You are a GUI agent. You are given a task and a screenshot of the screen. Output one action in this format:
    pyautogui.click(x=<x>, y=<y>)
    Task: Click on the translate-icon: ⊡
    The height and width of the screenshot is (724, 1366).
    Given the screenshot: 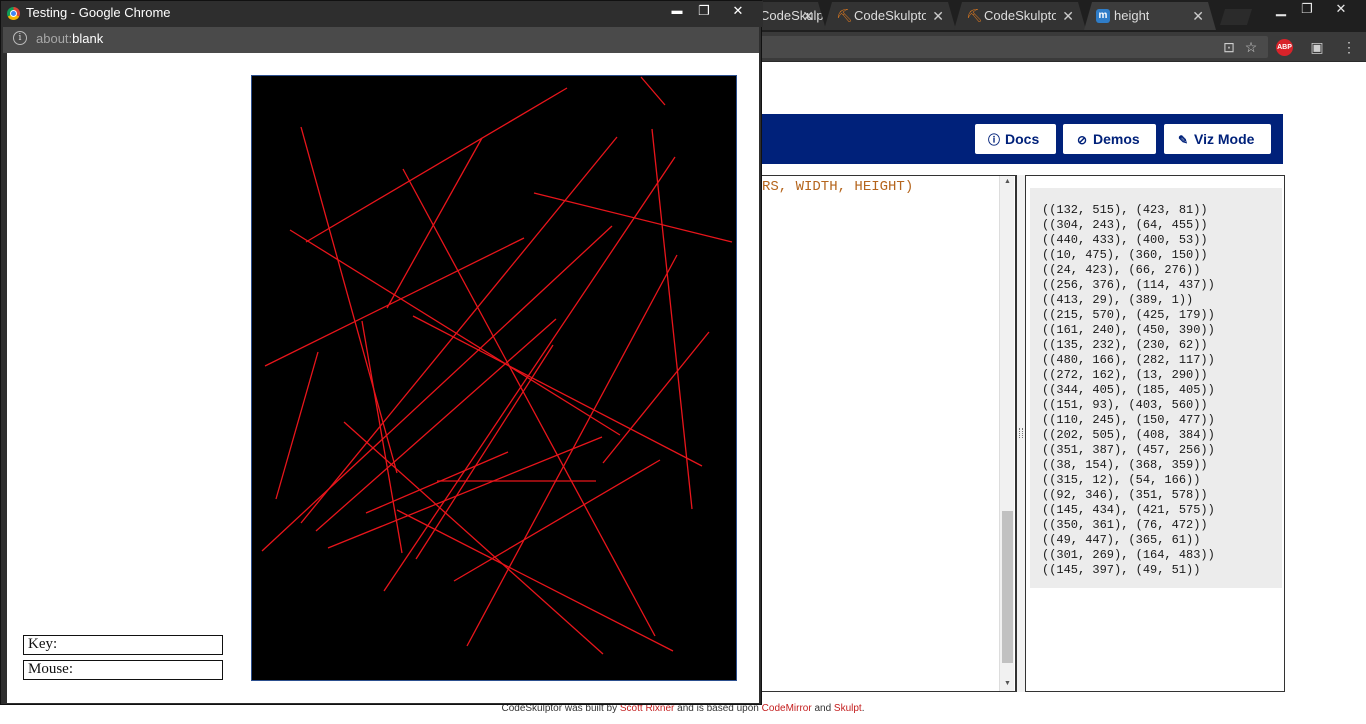 What is the action you would take?
    pyautogui.click(x=1229, y=47)
    